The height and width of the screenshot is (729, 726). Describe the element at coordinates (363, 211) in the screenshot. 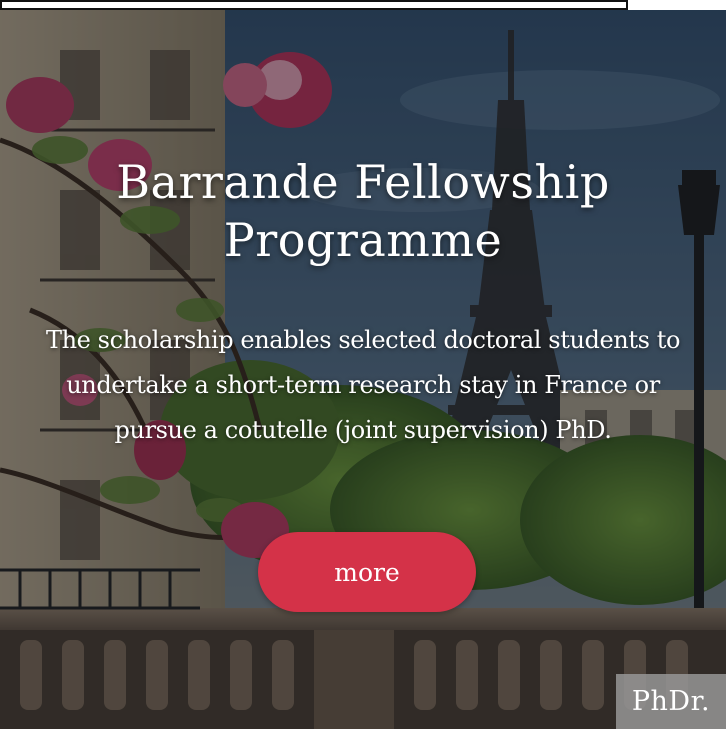

I see `hero-title: Barrande Fellowship Programme` at that location.